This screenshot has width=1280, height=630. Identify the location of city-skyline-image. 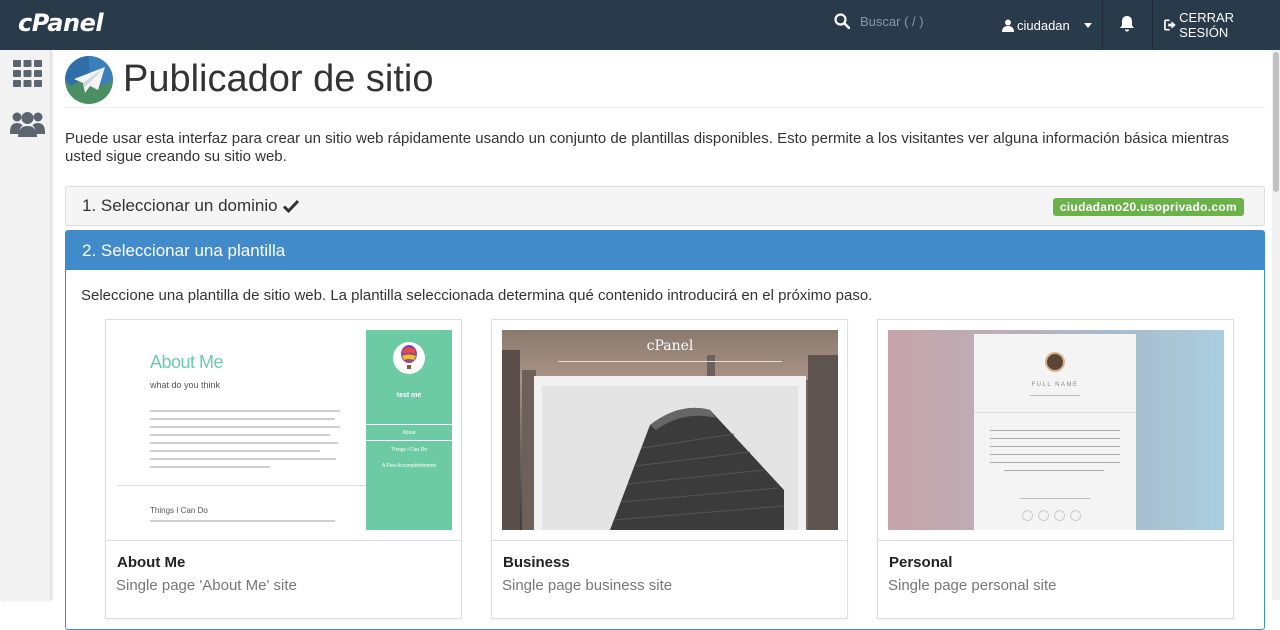
(670, 440).